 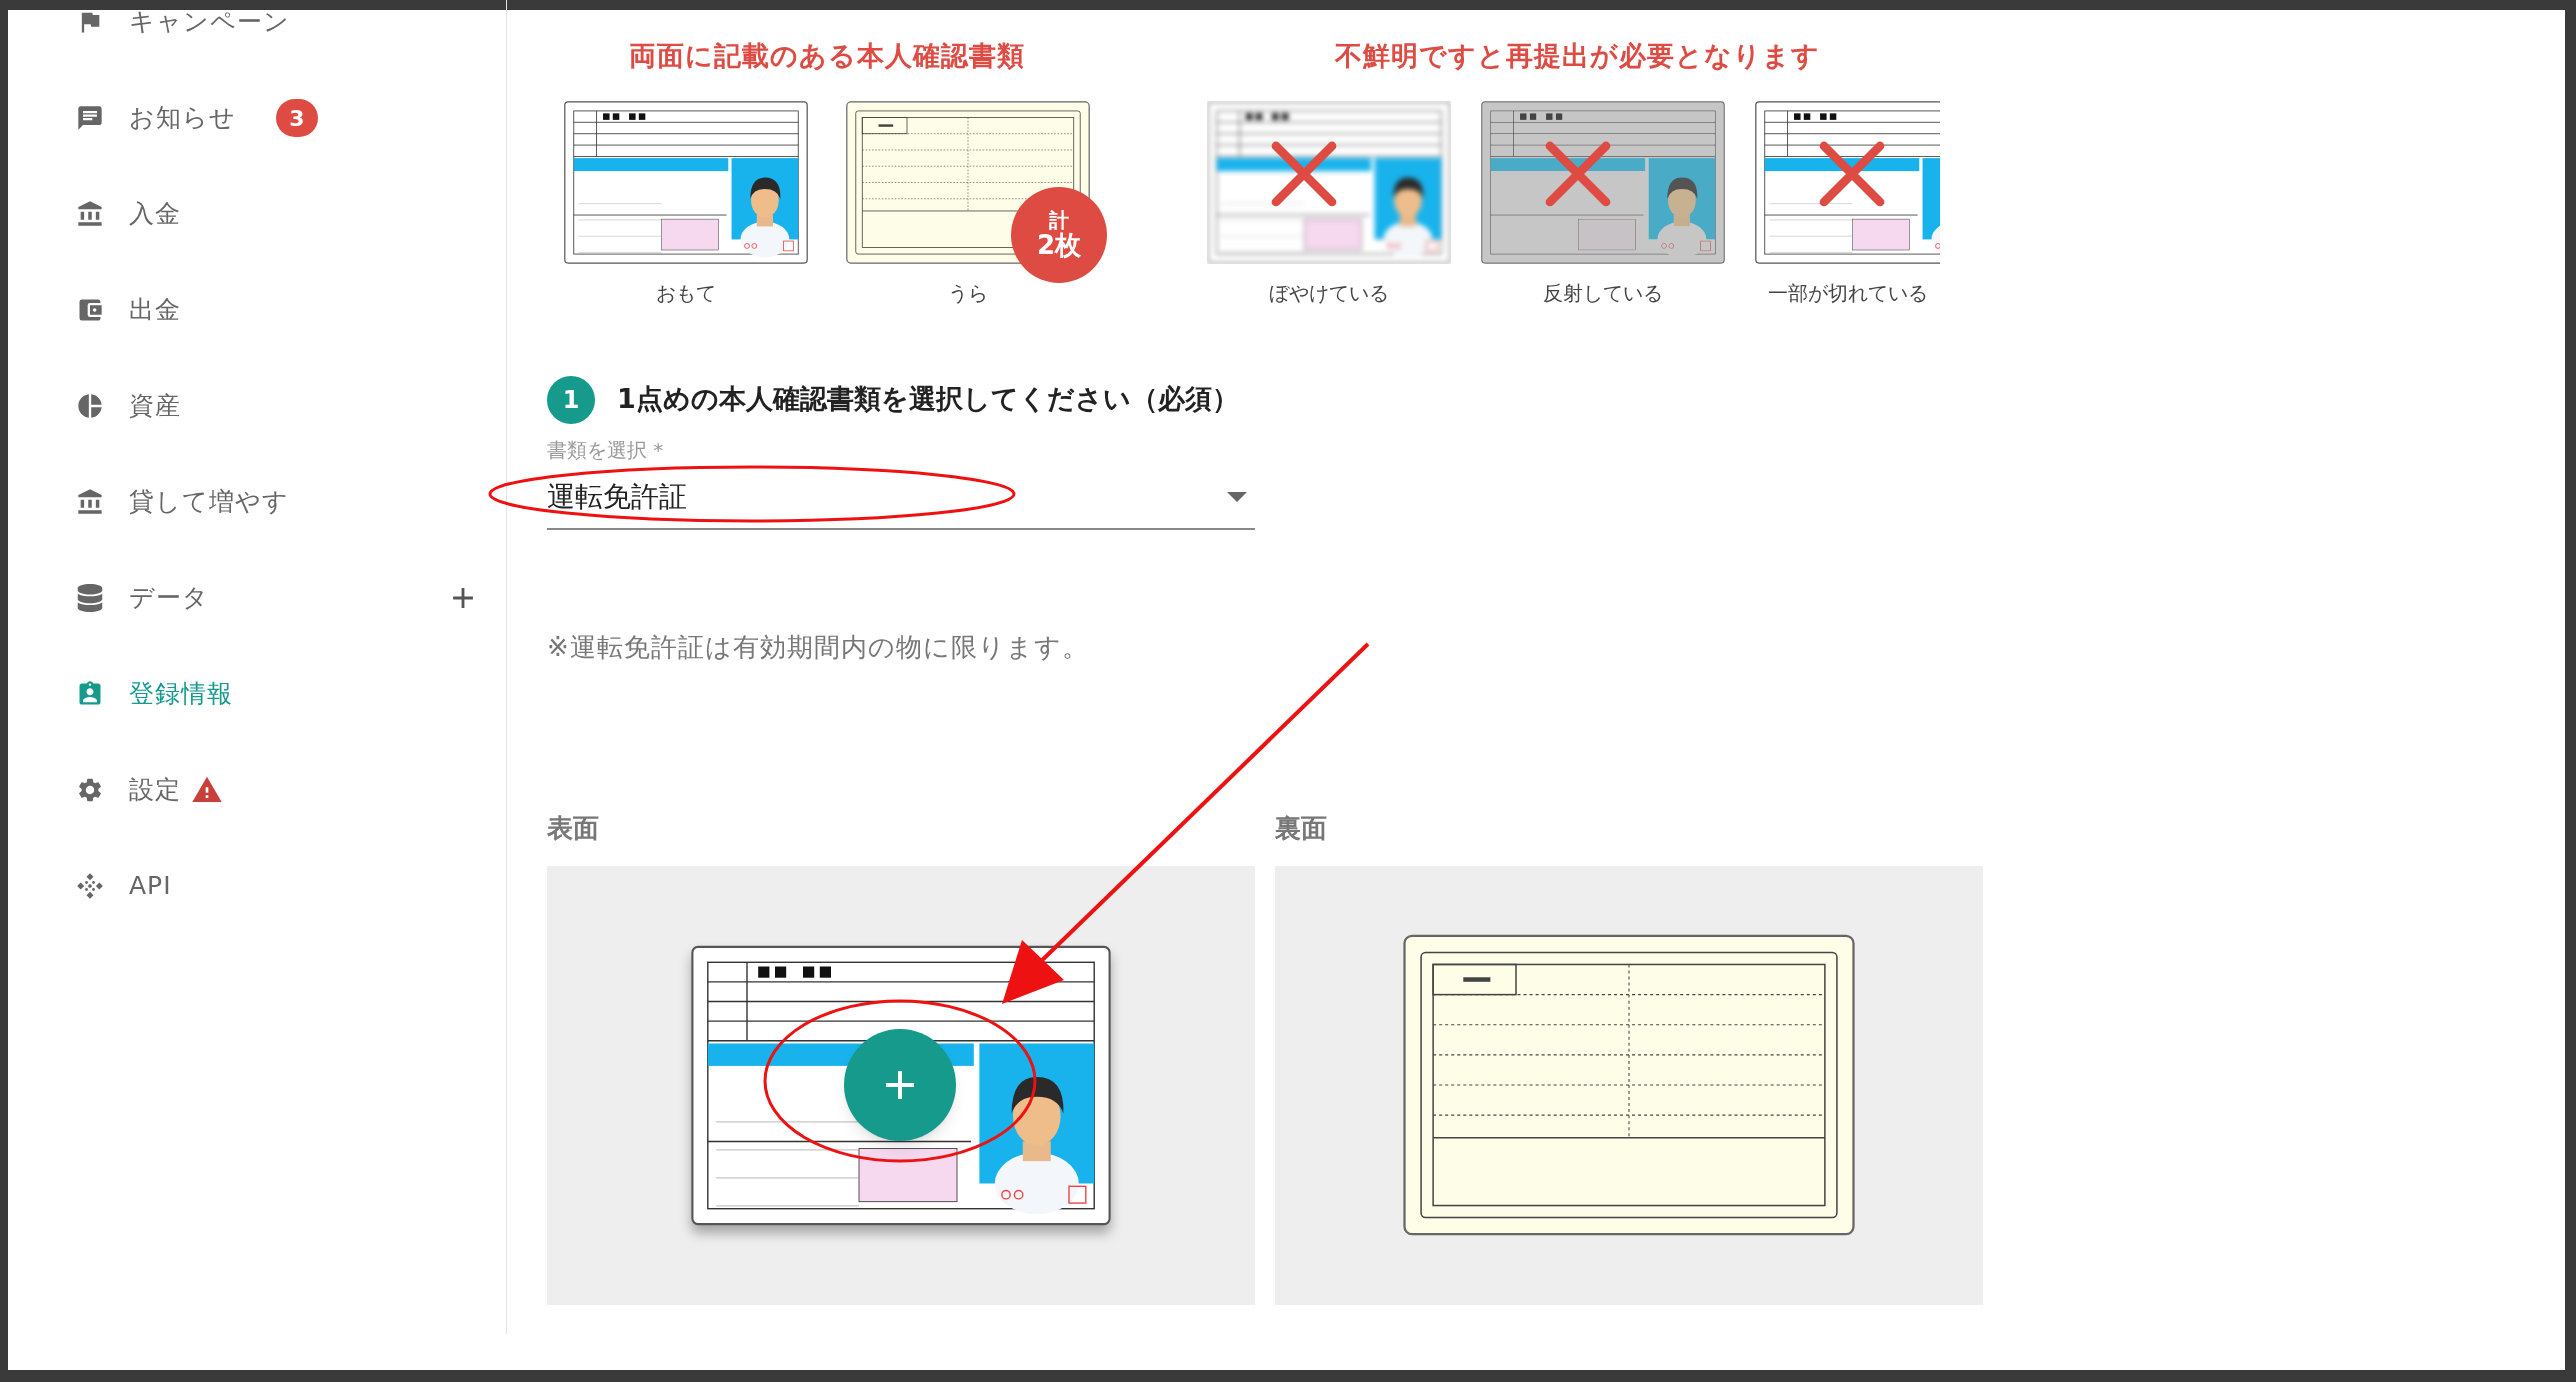 What do you see at coordinates (209, 22) in the screenshot?
I see `sidebar-label: キャンペーン` at bounding box center [209, 22].